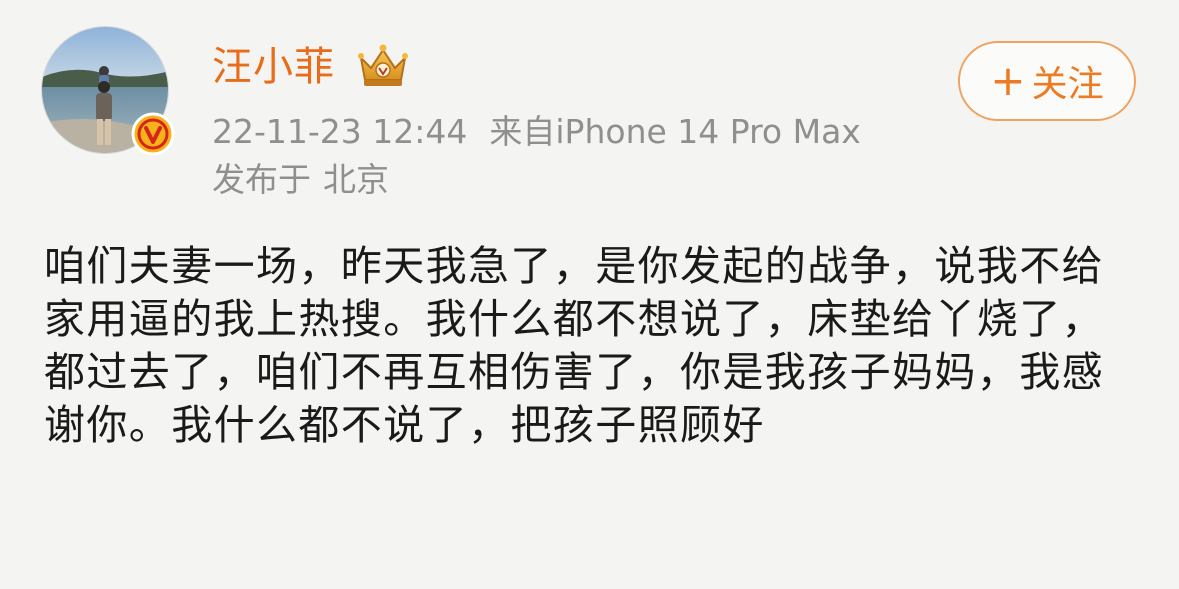  I want to click on follow-button: + 关注, so click(1047, 81).